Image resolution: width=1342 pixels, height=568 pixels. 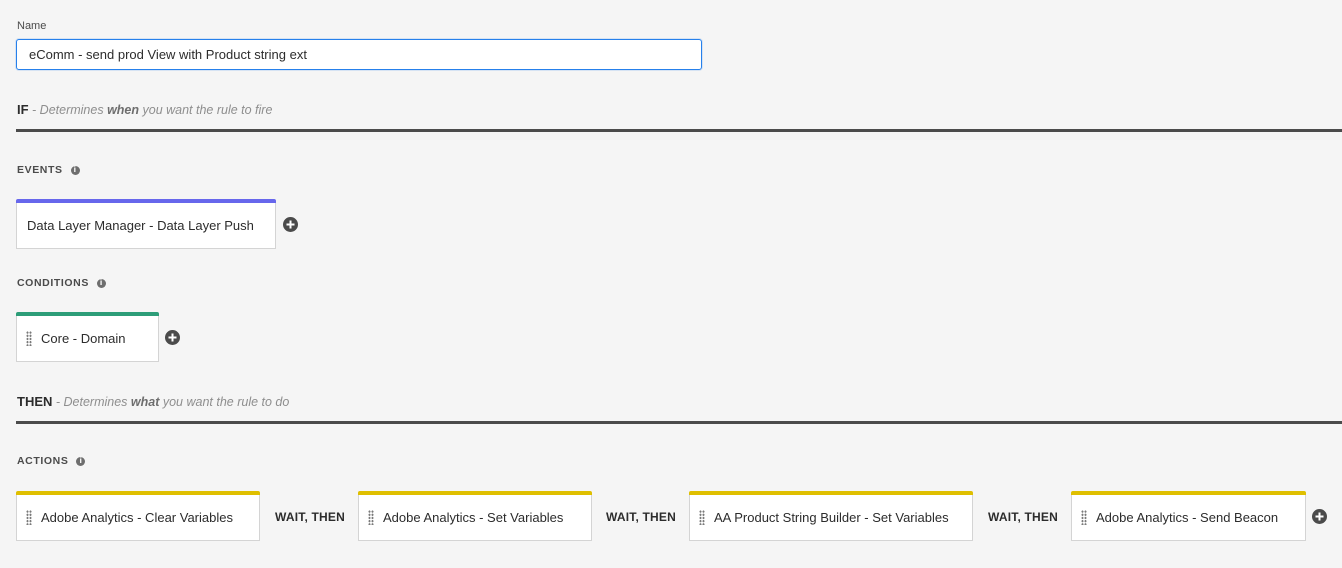 What do you see at coordinates (146, 201) in the screenshot?
I see `event-color-bar` at bounding box center [146, 201].